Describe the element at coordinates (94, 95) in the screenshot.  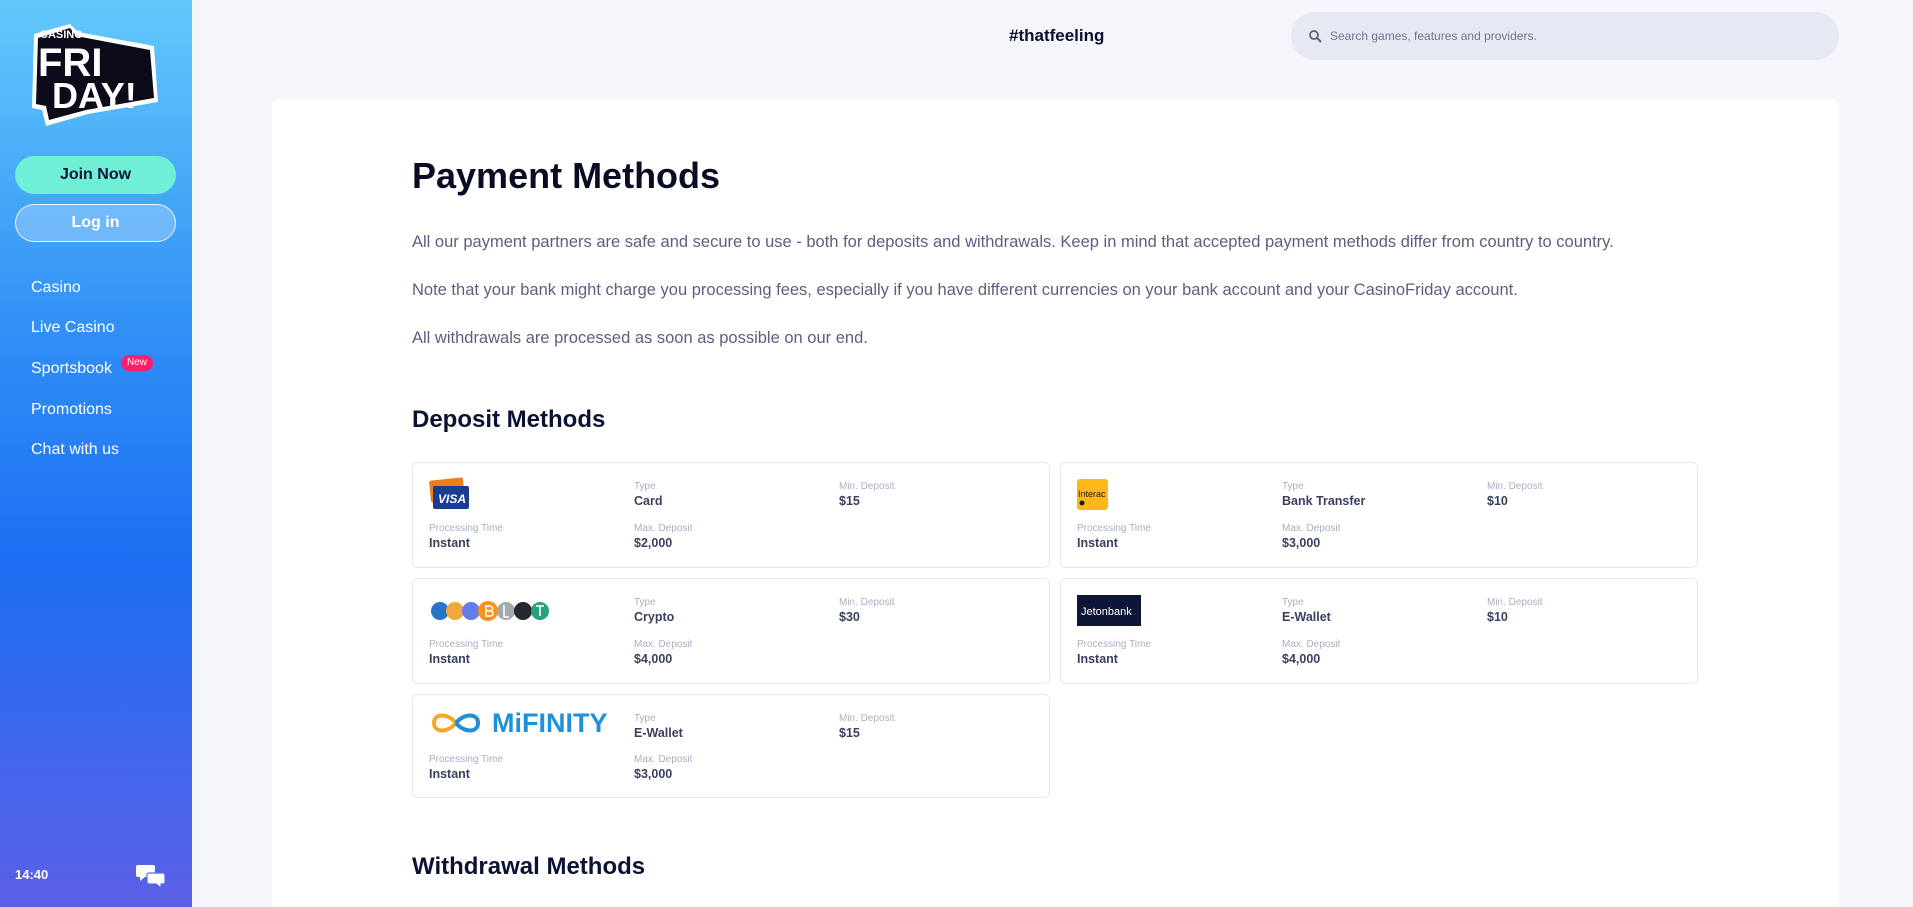
I see `svg-text: DAY!` at that location.